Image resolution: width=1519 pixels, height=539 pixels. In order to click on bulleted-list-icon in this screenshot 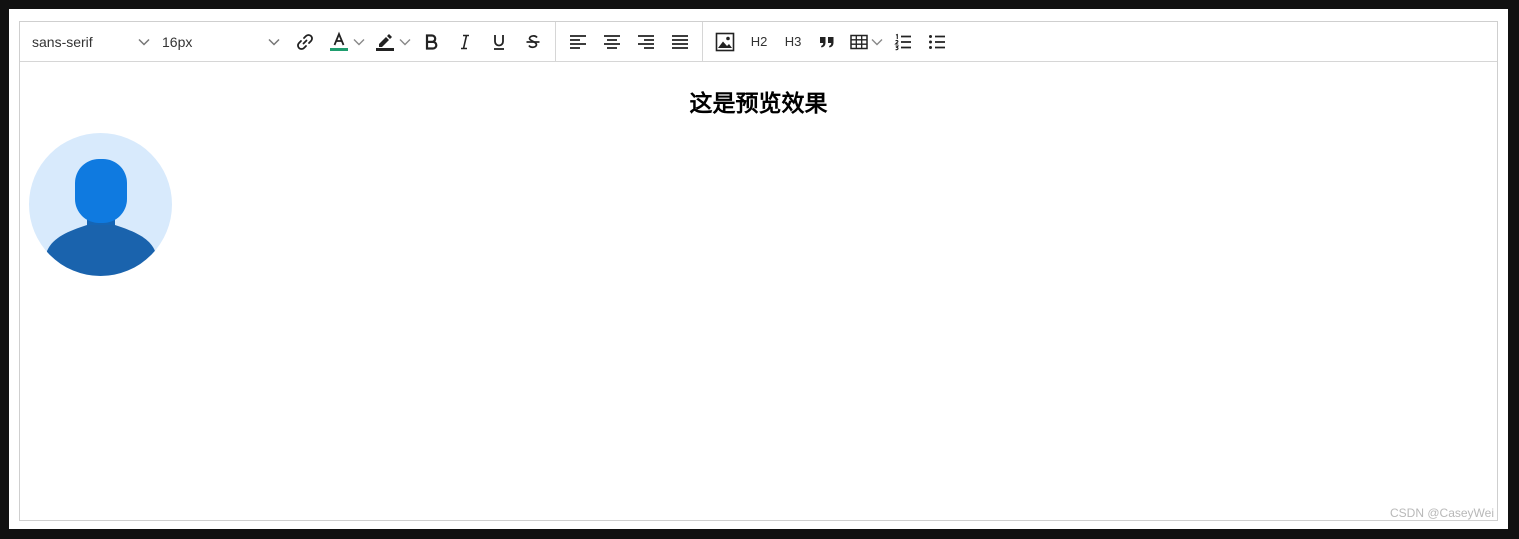, I will do `click(937, 42)`.